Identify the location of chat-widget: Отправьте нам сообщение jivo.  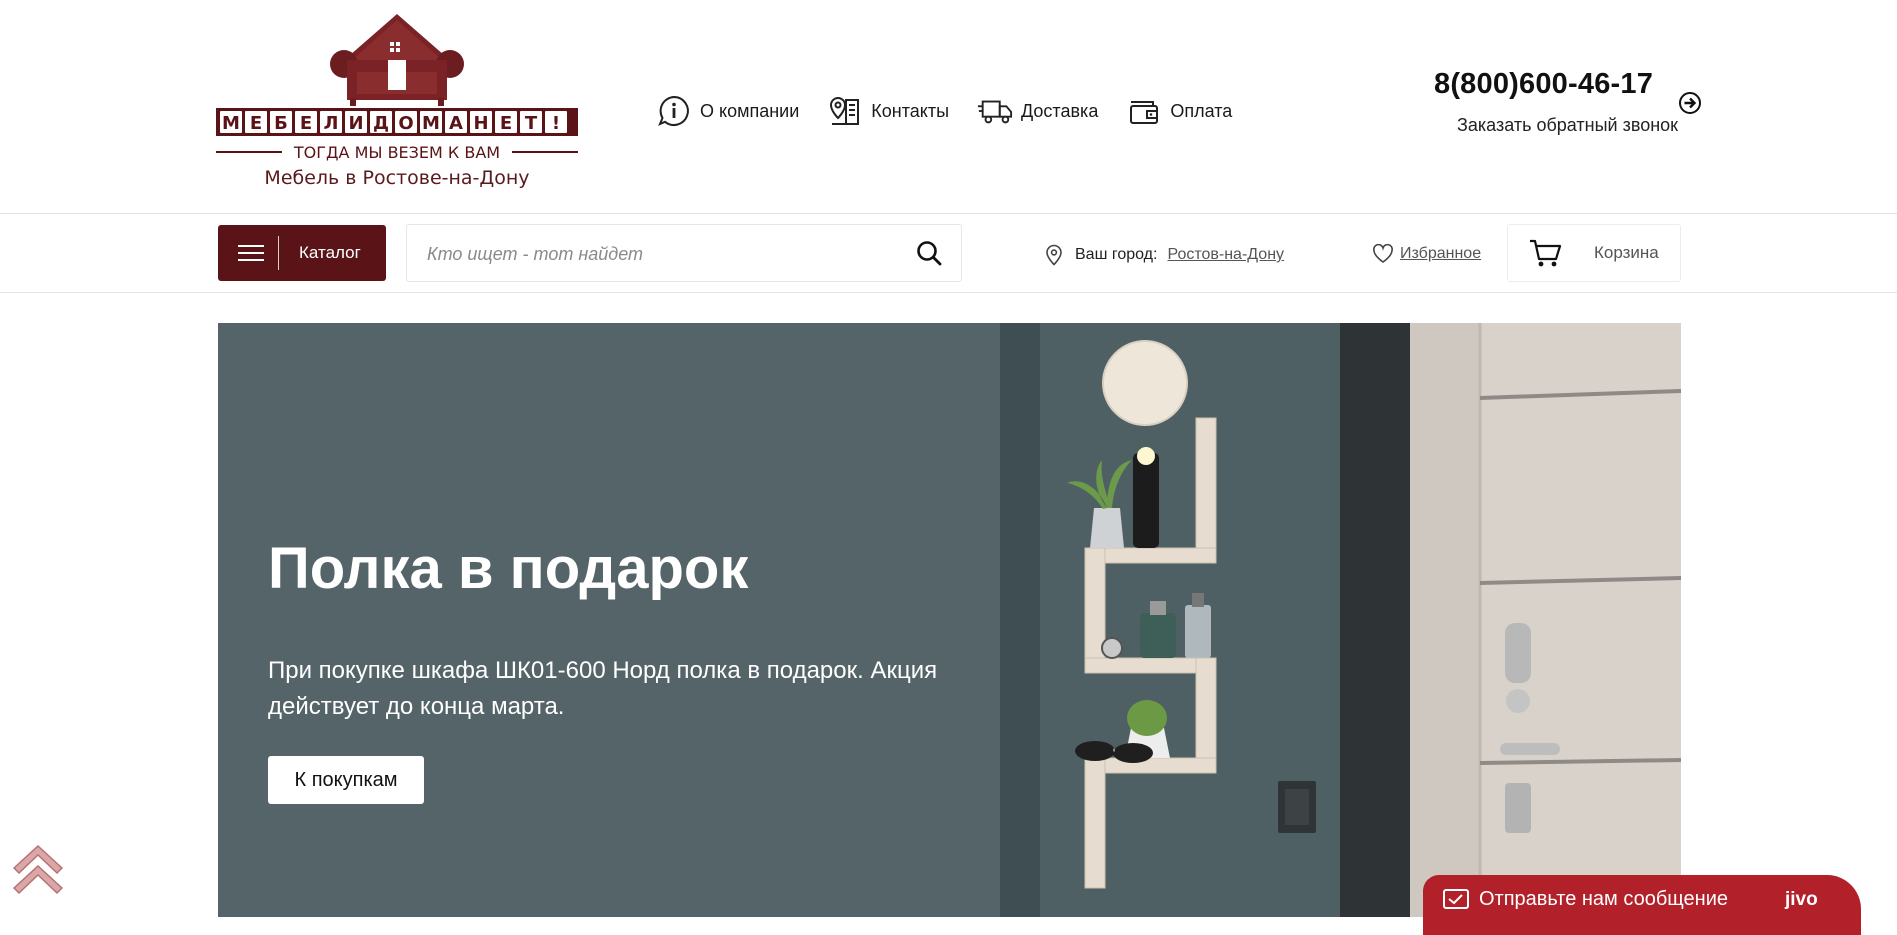
(1642, 905).